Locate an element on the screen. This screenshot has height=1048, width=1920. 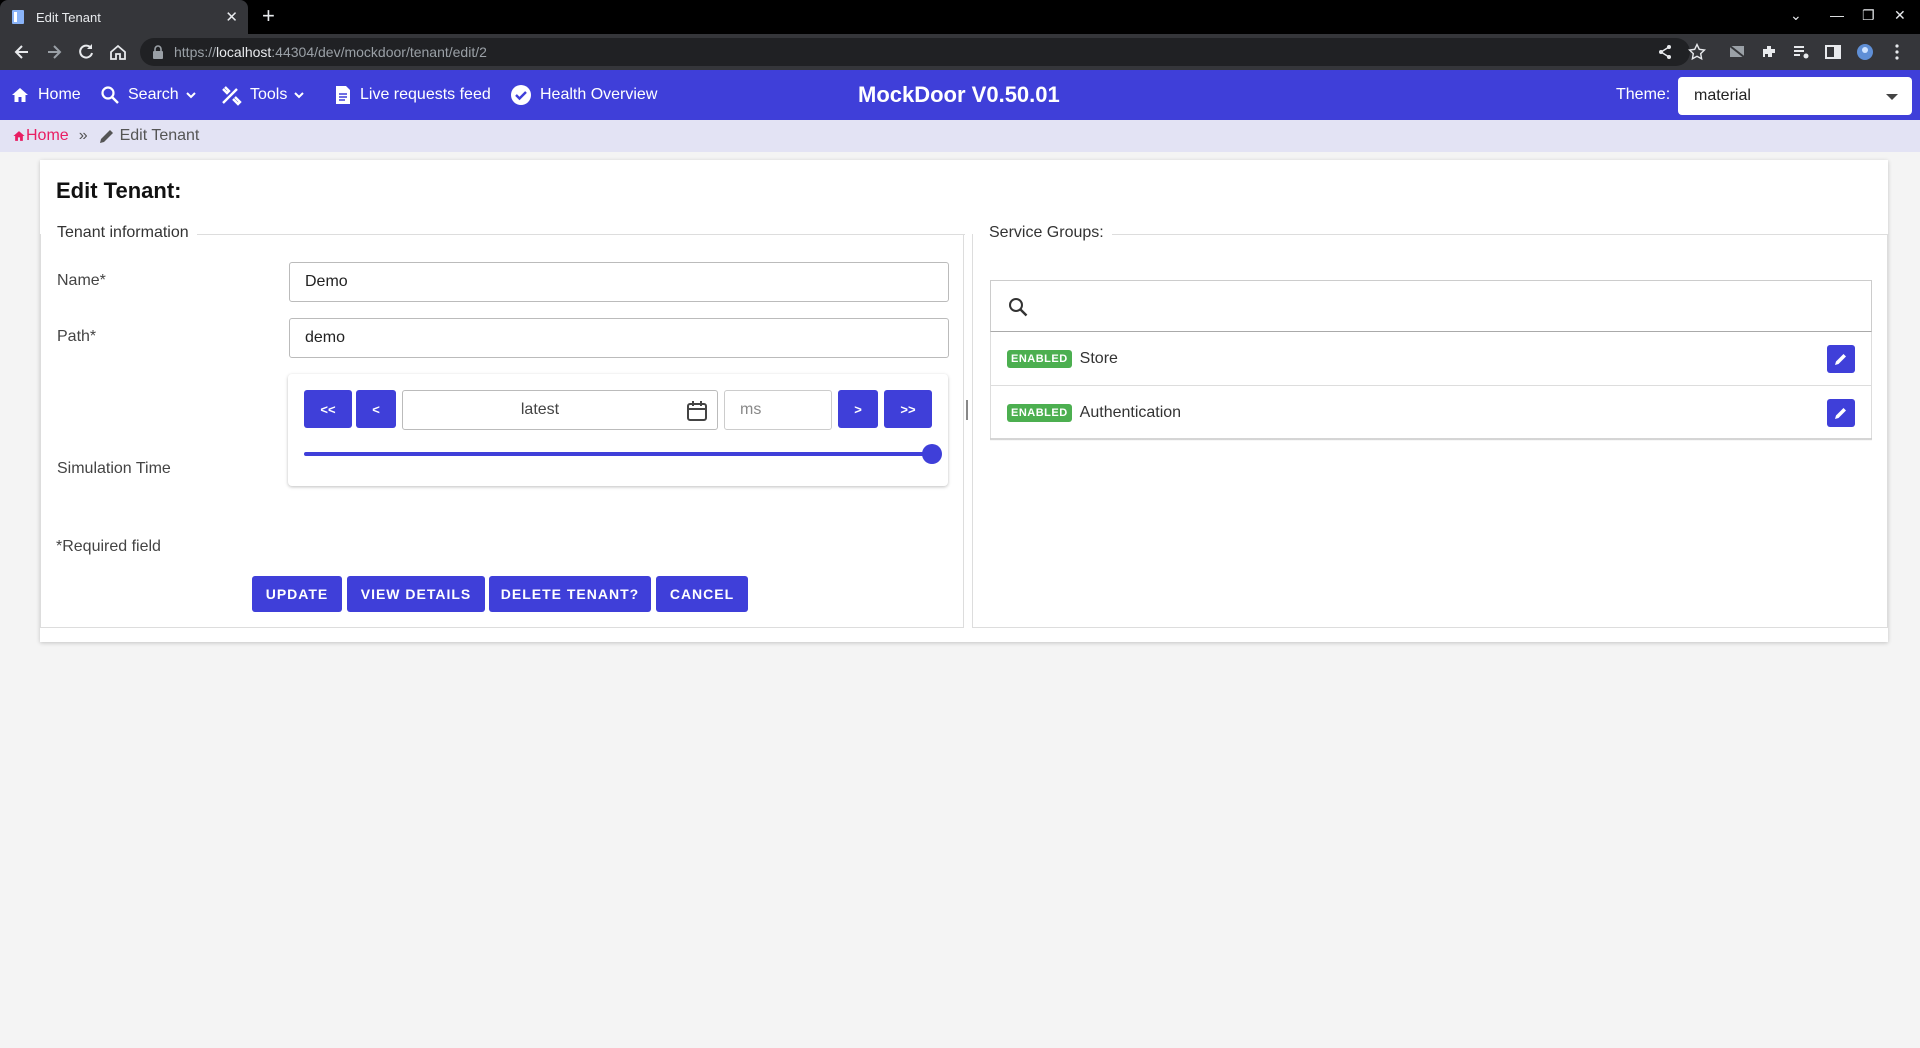
breadcrumb-home: Home is located at coordinates (40, 136).